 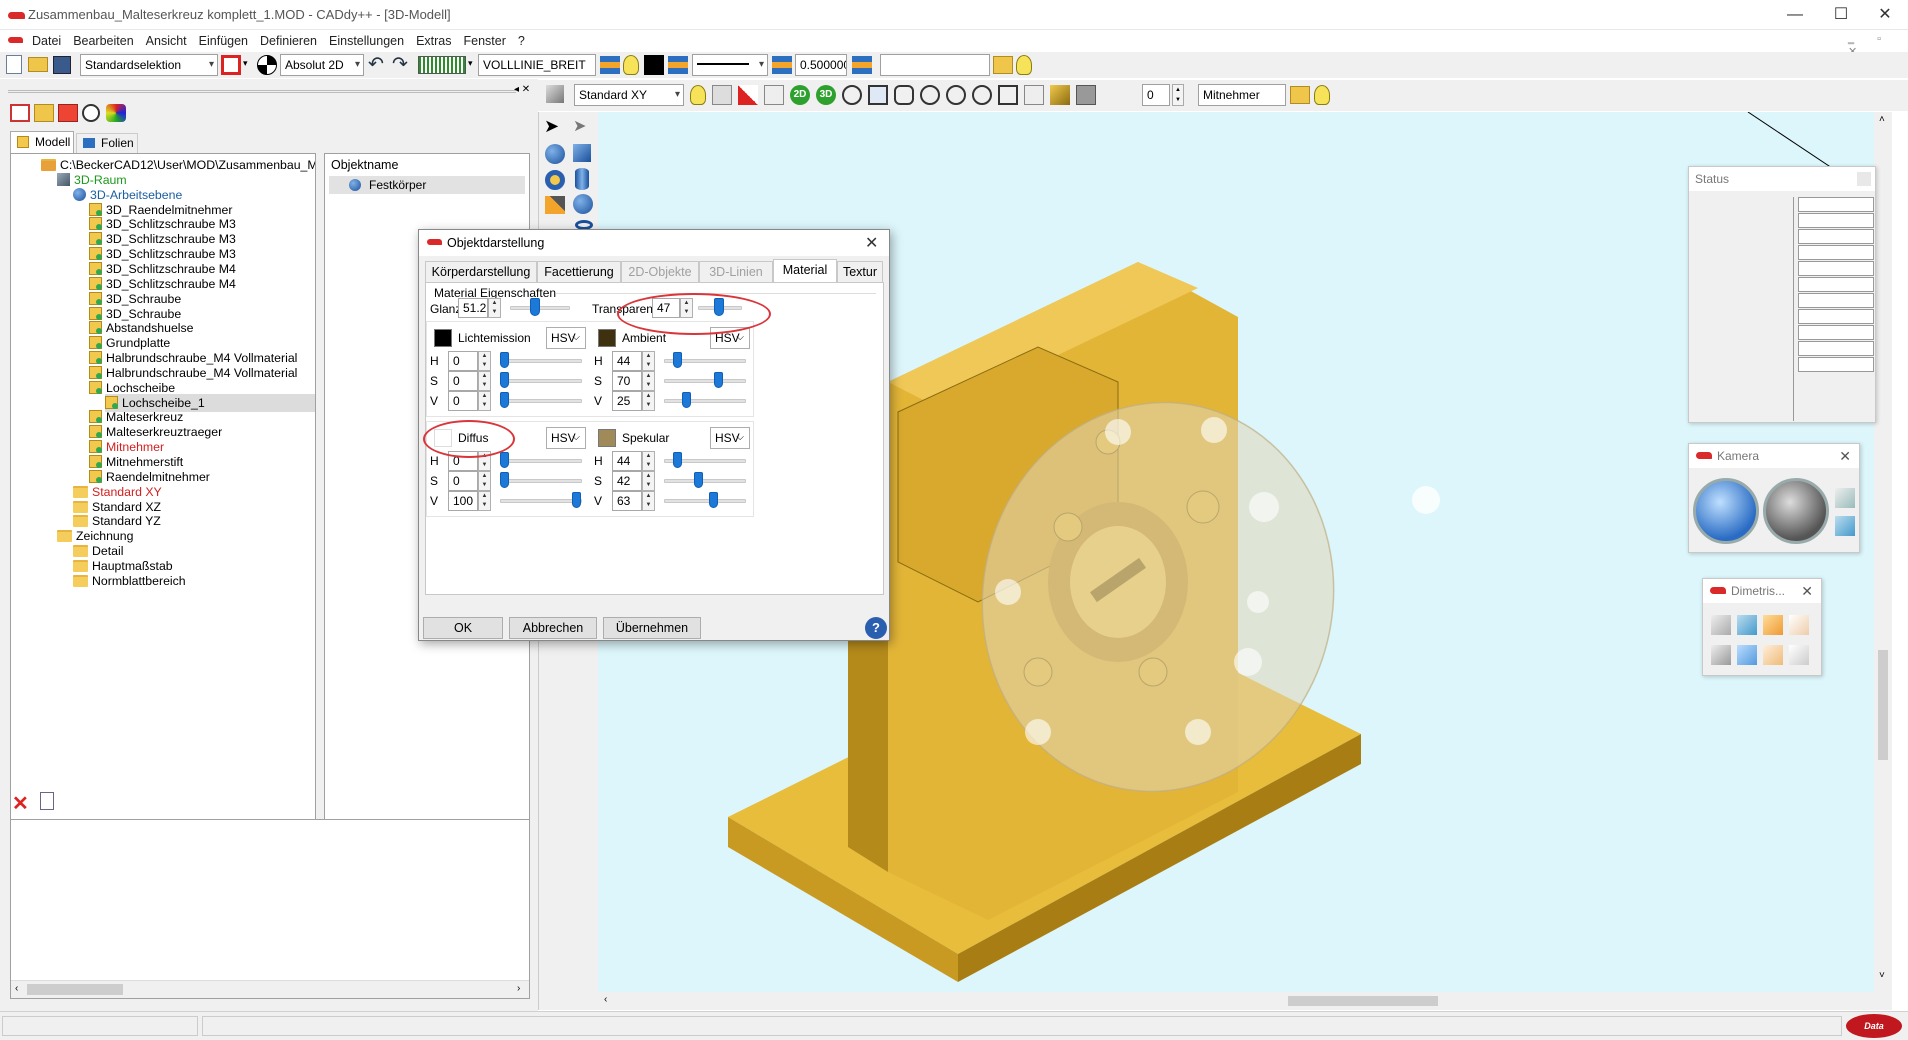 What do you see at coordinates (223, 41) in the screenshot?
I see `menu-item-3: Einfügen` at bounding box center [223, 41].